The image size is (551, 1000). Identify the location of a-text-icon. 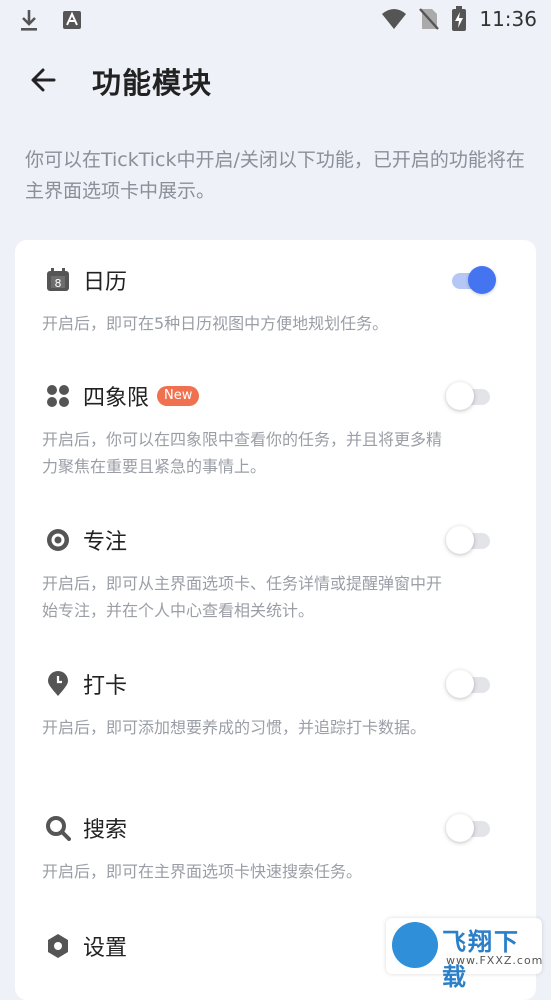
(72, 20).